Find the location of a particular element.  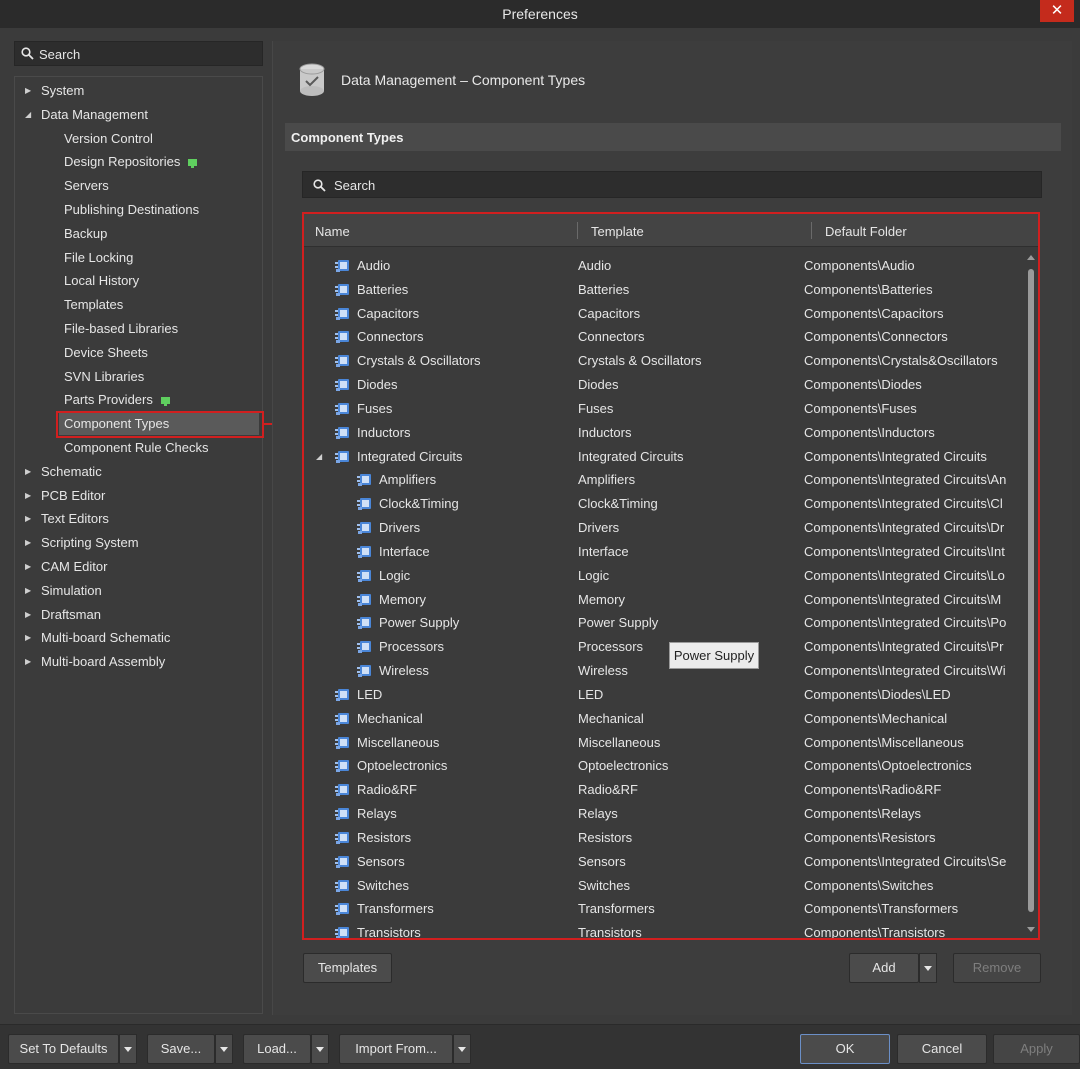

tree-item: File Locking is located at coordinates (137, 258).